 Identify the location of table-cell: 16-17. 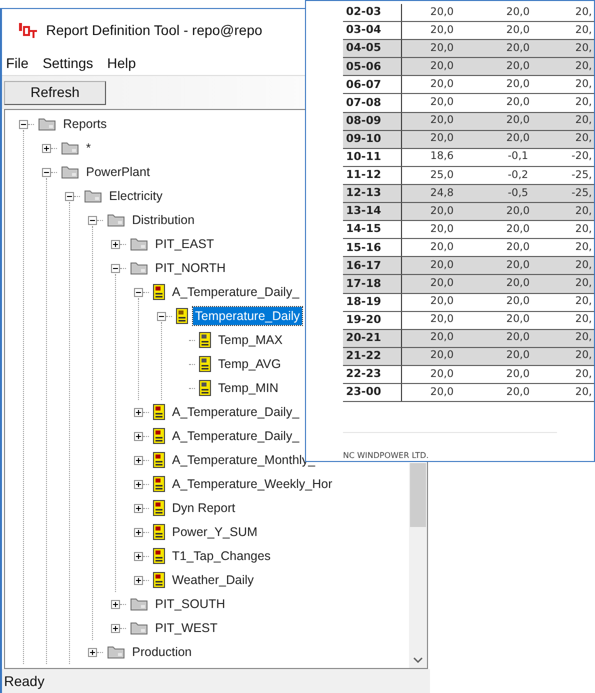
(372, 265).